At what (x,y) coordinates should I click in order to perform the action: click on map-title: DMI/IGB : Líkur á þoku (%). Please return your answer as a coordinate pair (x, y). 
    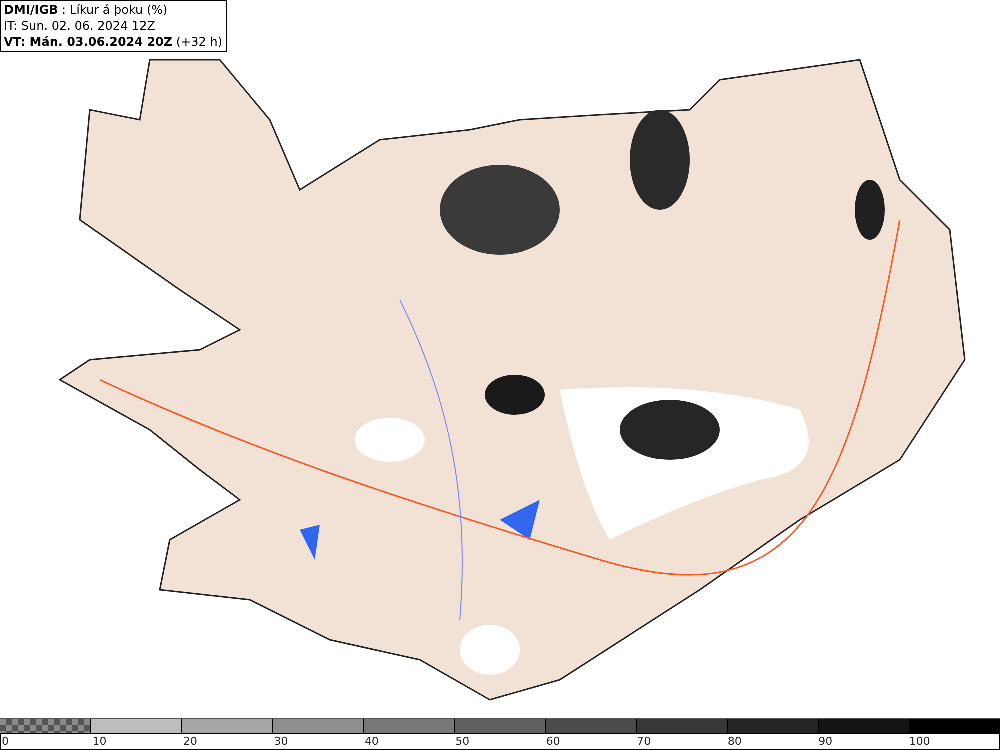
    Looking at the image, I should click on (86, 10).